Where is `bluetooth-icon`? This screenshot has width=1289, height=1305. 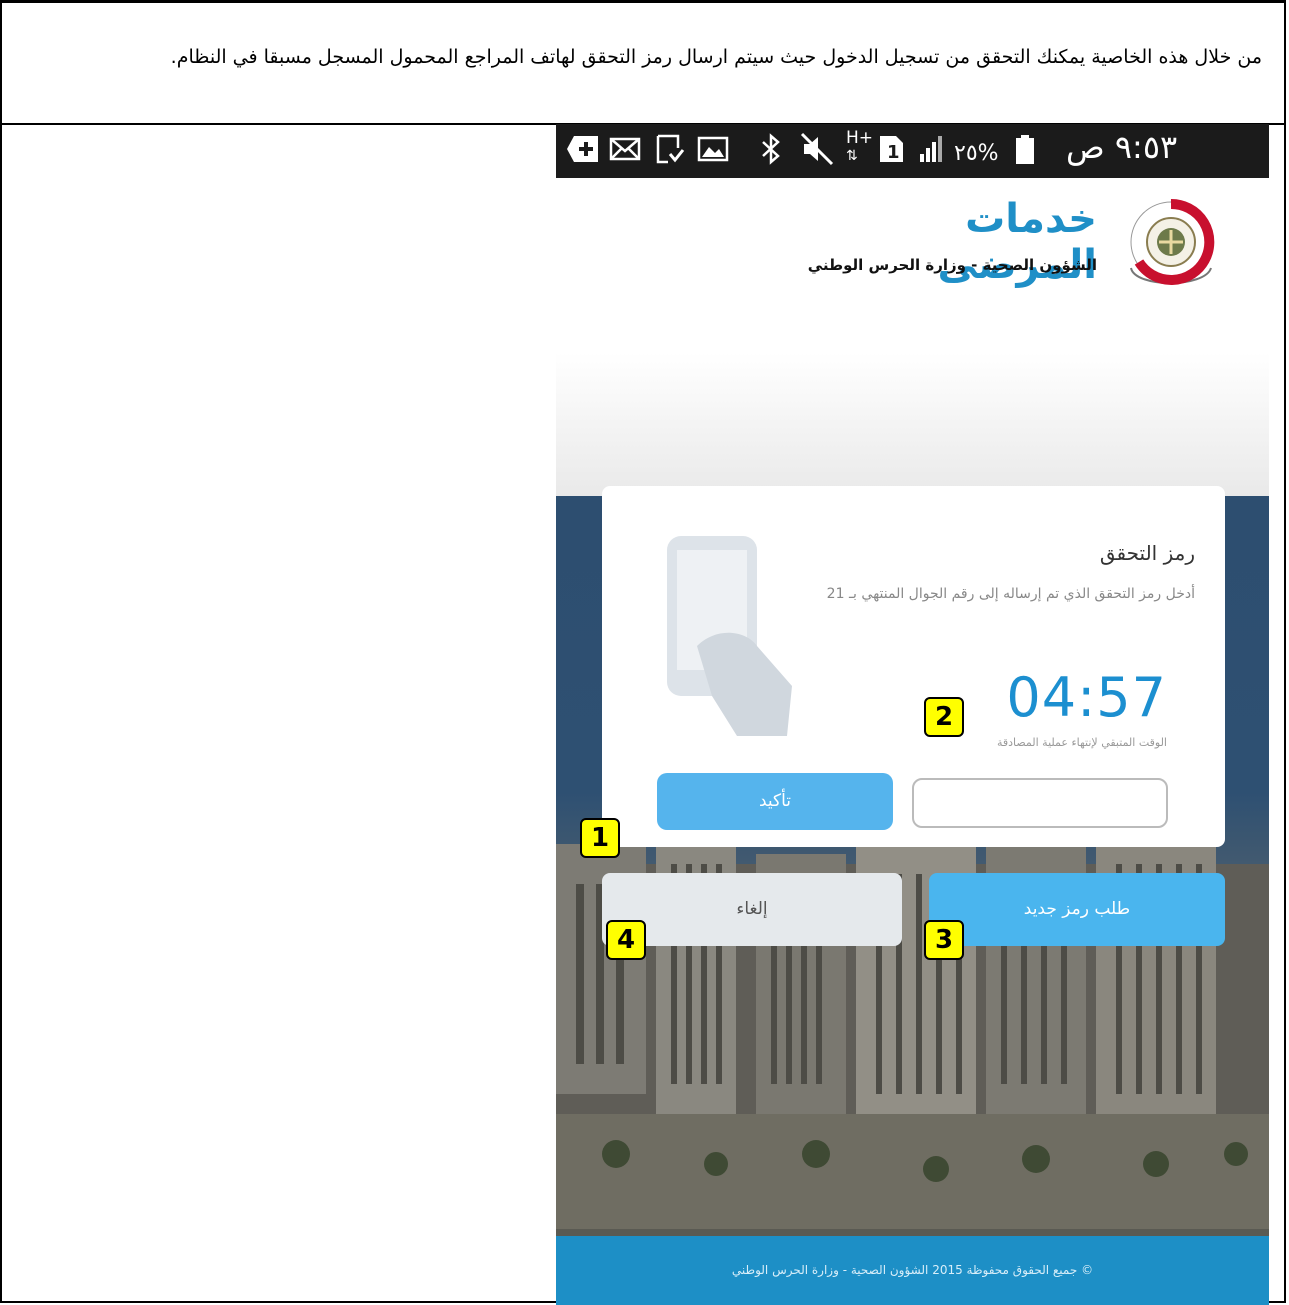
bluetooth-icon is located at coordinates (771, 153).